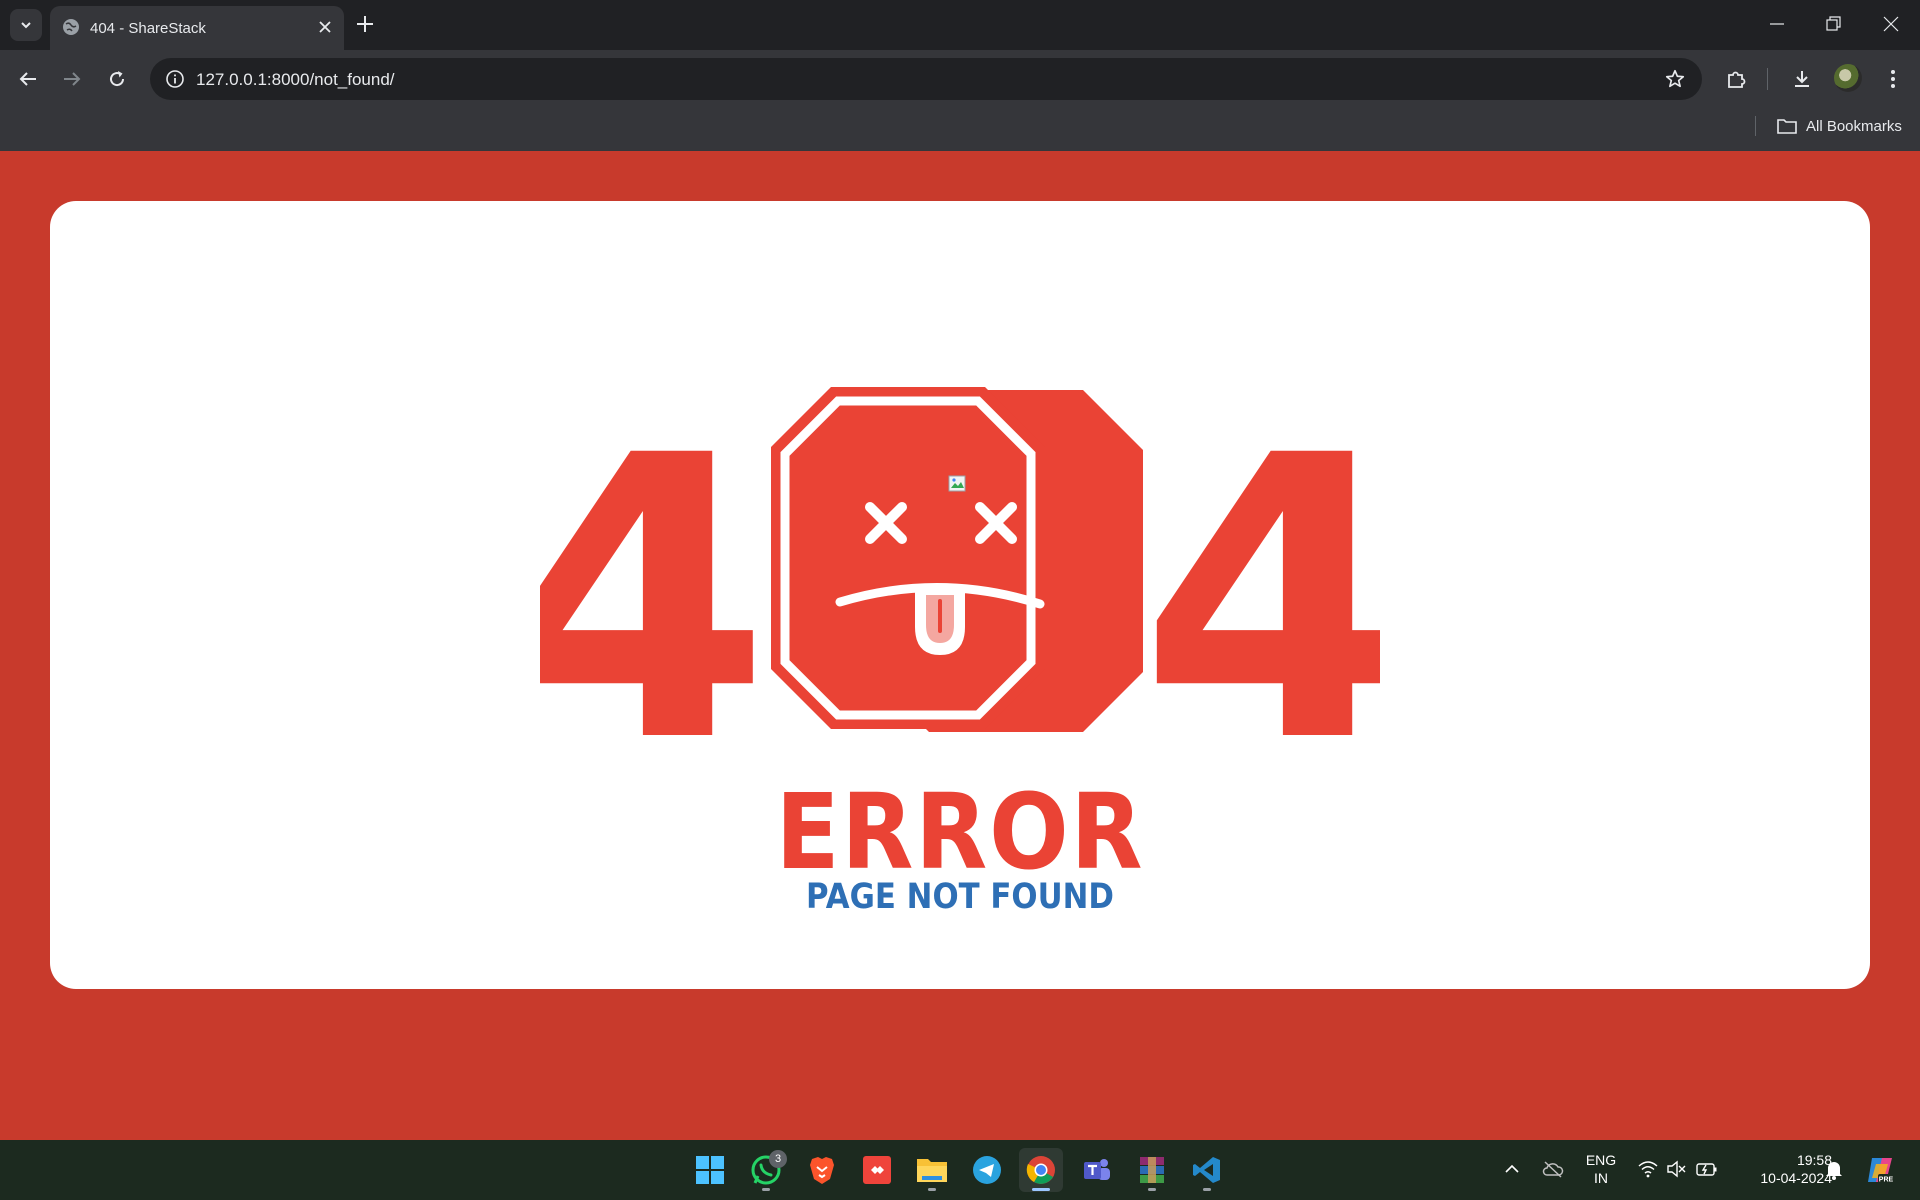 The height and width of the screenshot is (1200, 1920). I want to click on language-code: ENG, so click(1601, 1160).